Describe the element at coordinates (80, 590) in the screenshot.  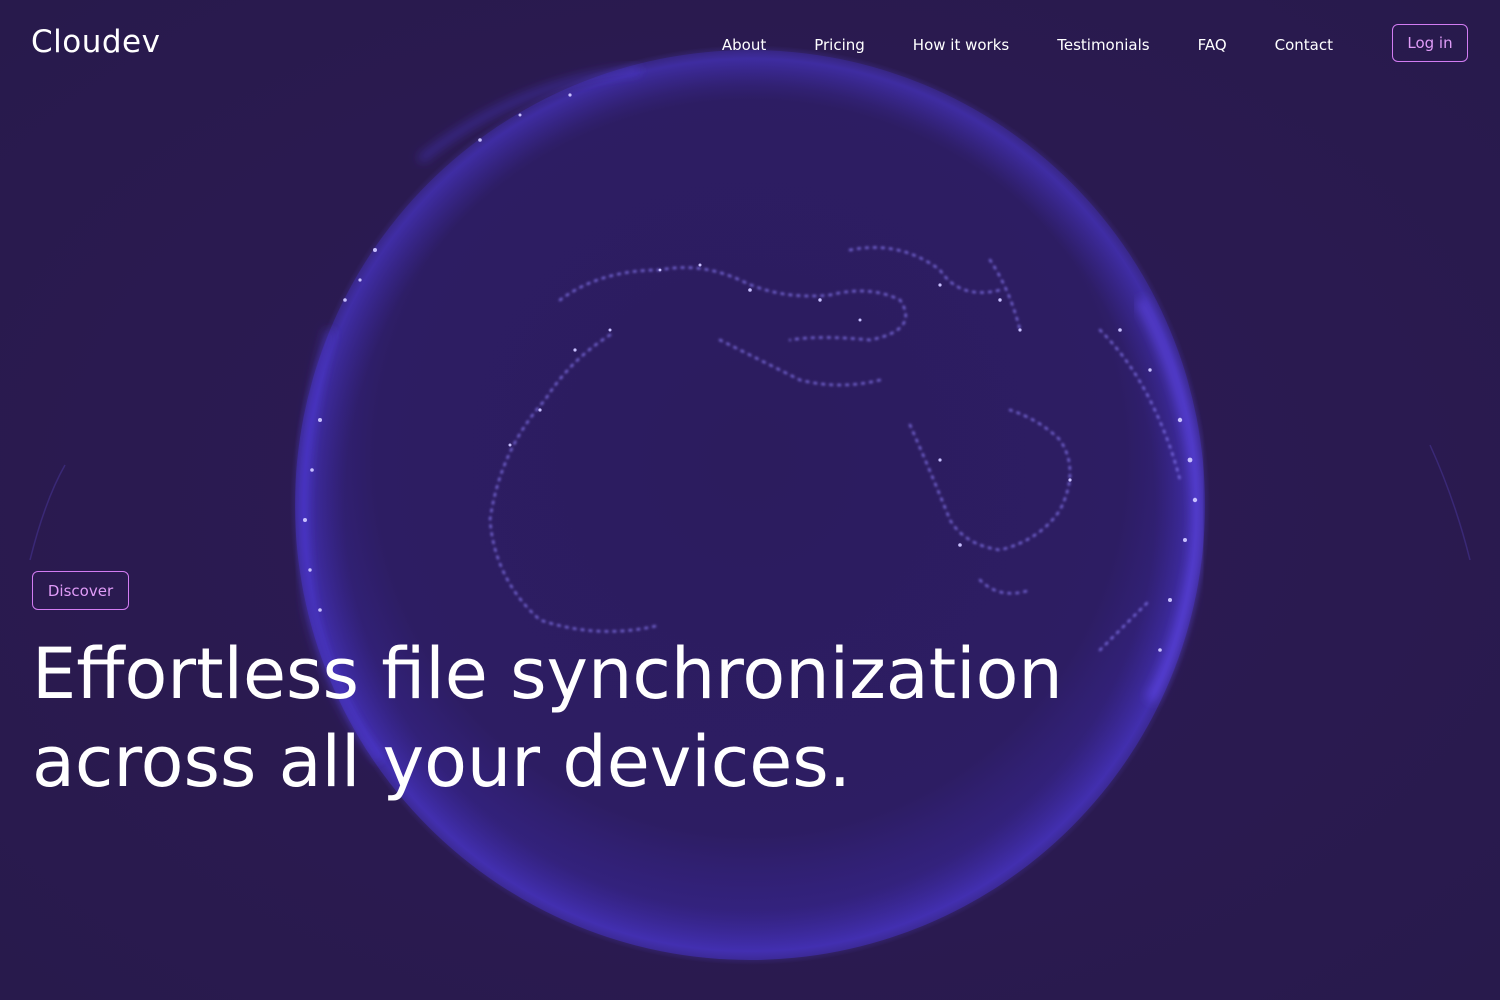
I see `discover-button: Discover` at that location.